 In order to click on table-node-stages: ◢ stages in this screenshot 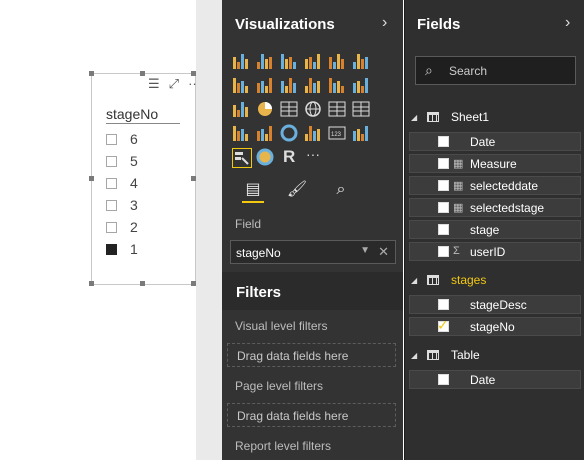, I will do `click(445, 280)`.